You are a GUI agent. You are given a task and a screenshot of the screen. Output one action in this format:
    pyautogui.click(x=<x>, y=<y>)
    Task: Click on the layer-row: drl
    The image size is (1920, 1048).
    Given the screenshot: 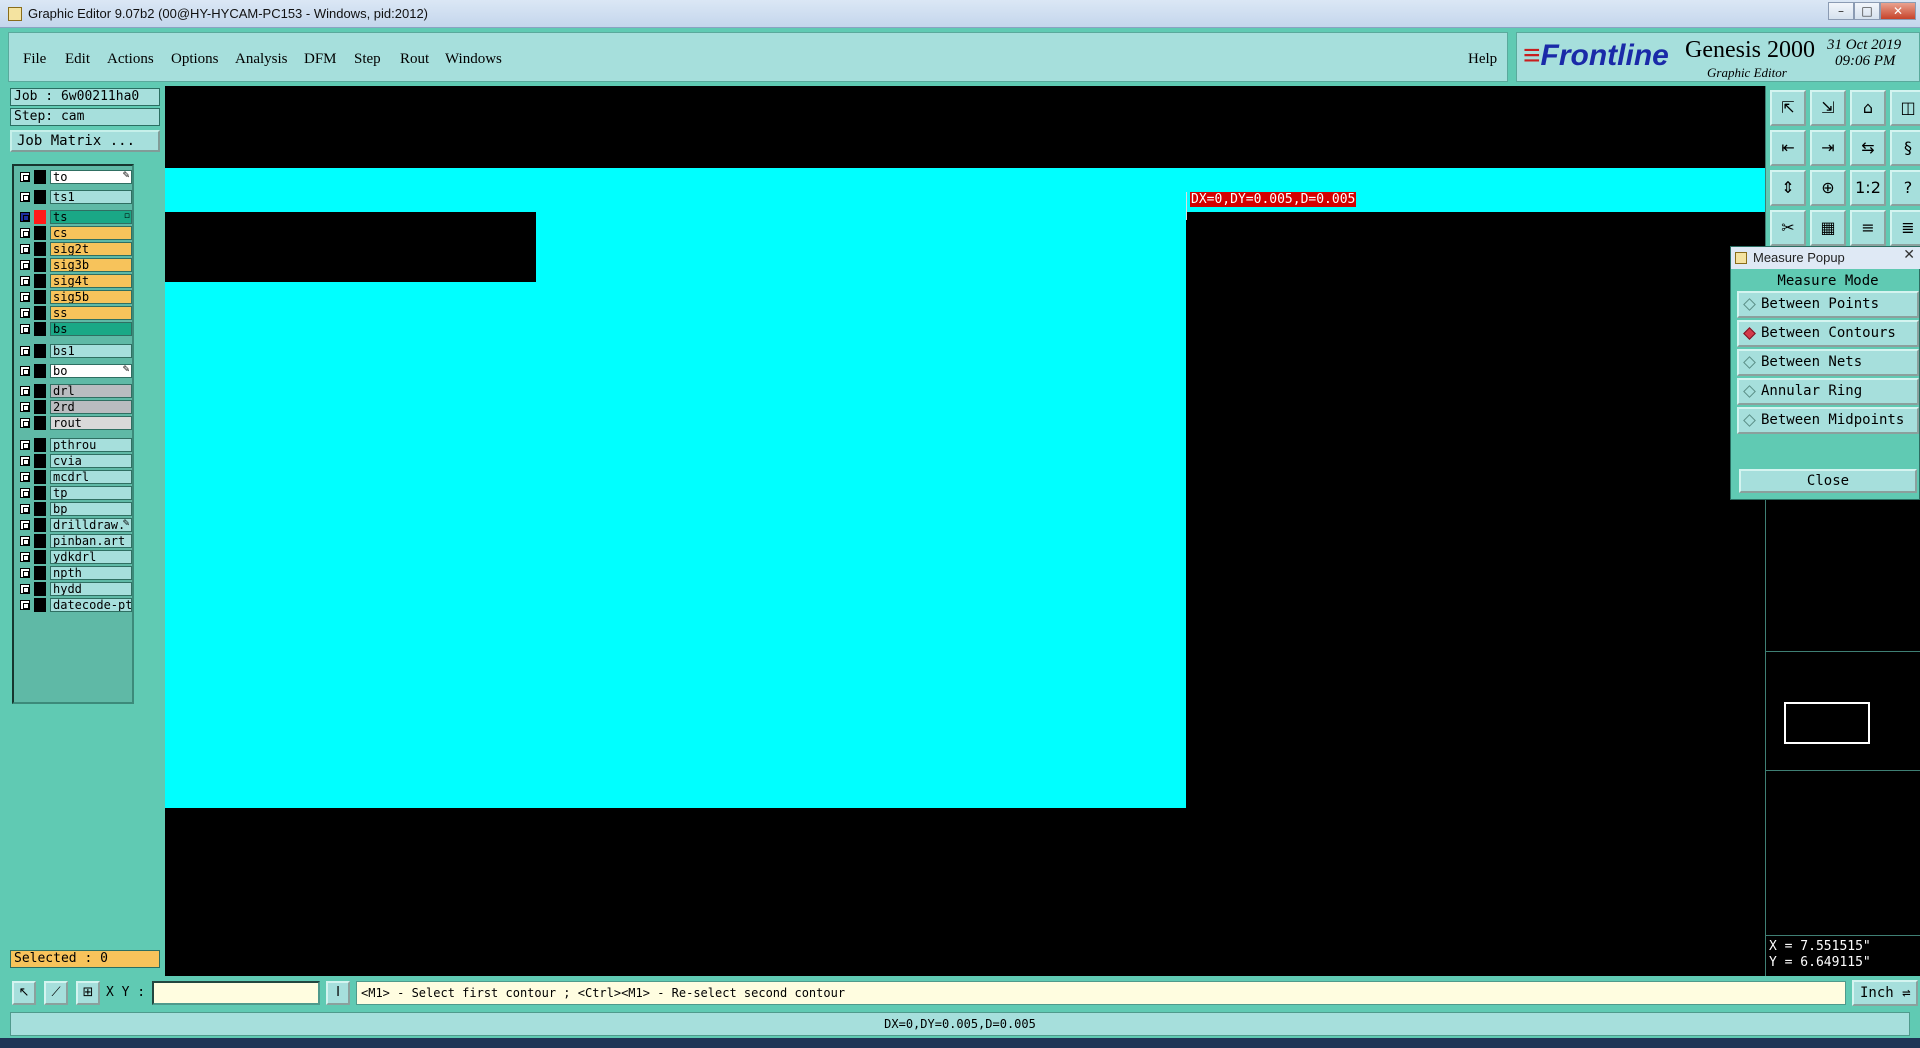 What is the action you would take?
    pyautogui.click(x=74, y=391)
    